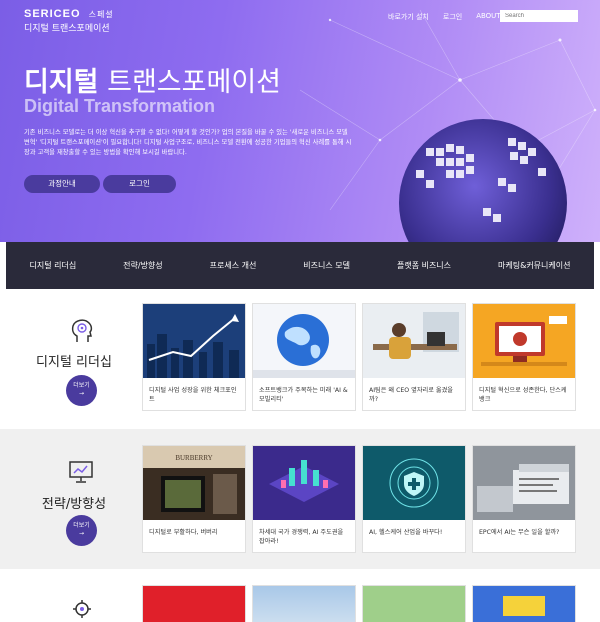  I want to click on section-title: 디지털 리더십, so click(74, 362).